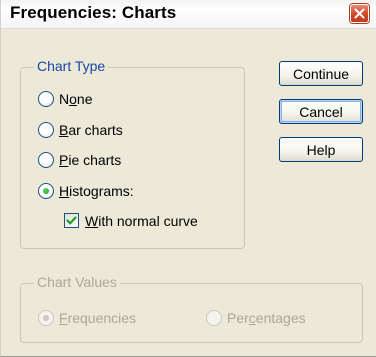  I want to click on radio-frequencies-button, so click(46, 318).